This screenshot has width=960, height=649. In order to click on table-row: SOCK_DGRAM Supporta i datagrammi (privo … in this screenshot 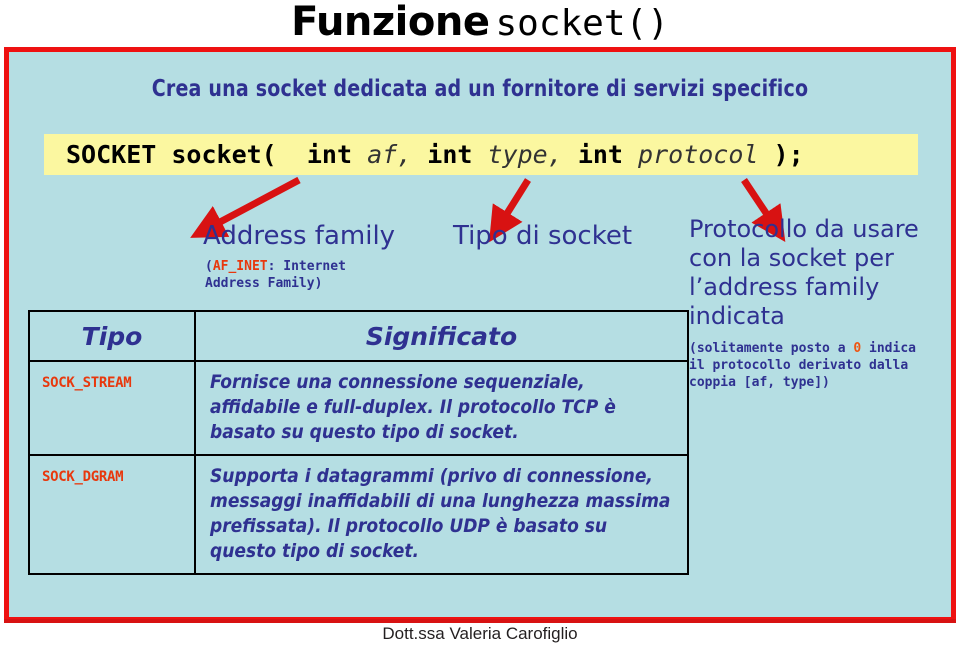, I will do `click(358, 514)`.